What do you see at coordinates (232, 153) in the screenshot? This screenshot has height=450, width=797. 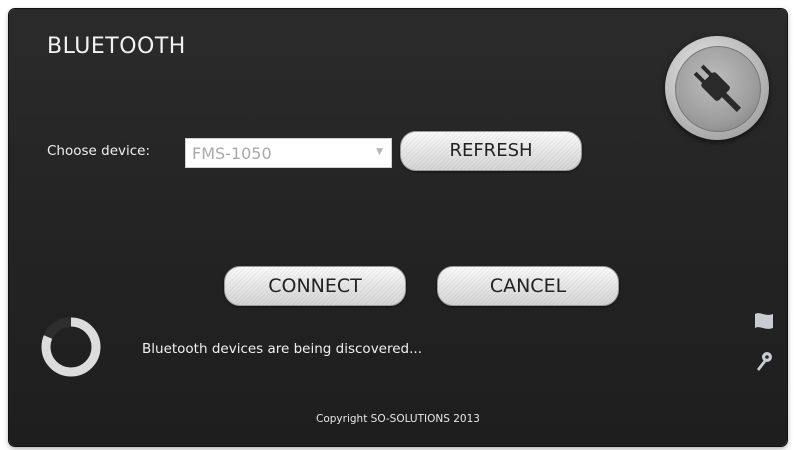 I see `device-select-value: FMS-1050` at bounding box center [232, 153].